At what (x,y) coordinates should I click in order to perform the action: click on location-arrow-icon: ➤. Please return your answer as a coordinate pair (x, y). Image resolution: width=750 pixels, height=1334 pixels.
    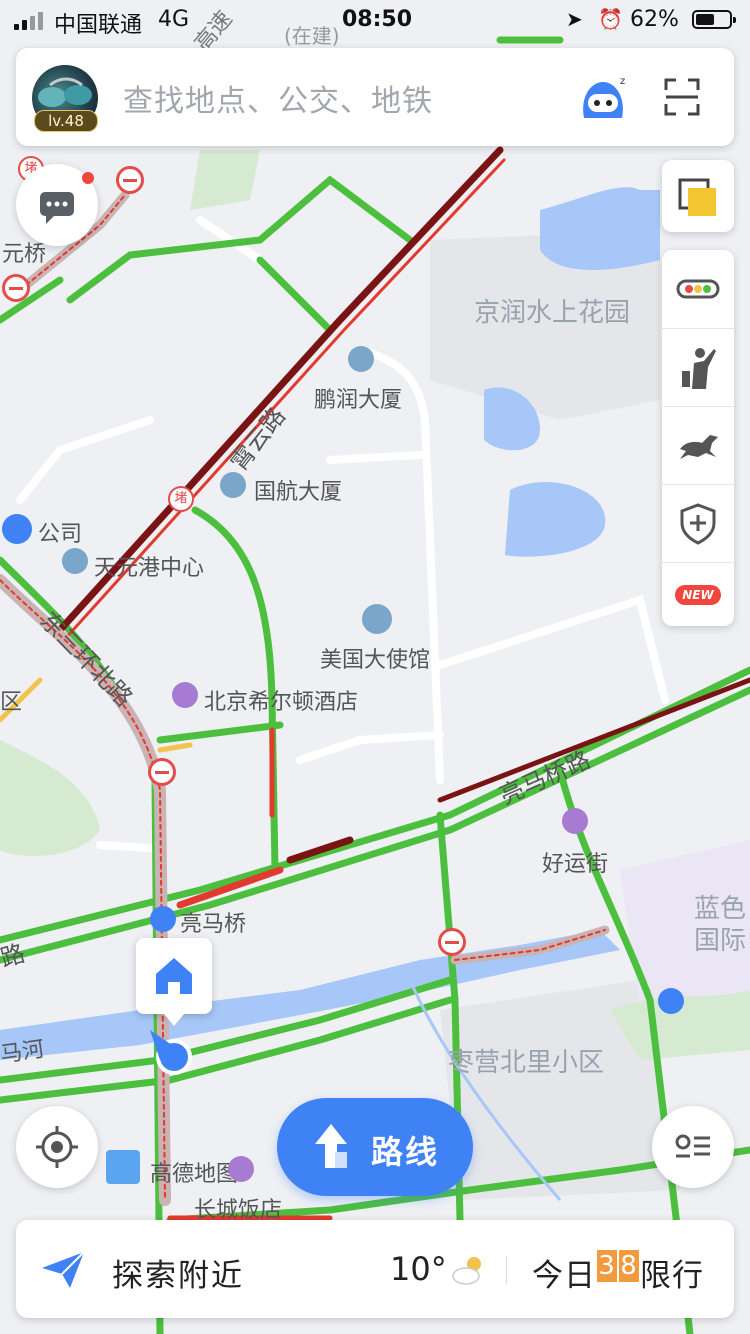
    Looking at the image, I should click on (574, 19).